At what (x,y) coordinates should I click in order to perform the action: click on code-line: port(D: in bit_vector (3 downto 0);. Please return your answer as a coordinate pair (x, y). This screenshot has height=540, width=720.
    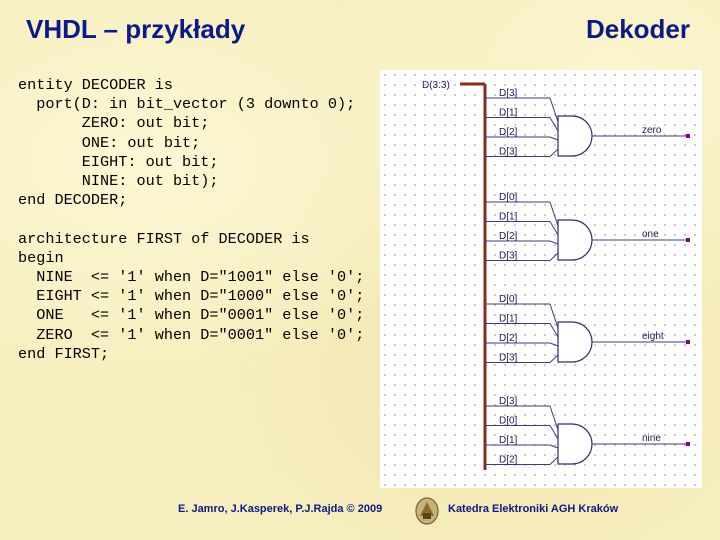
    Looking at the image, I should click on (187, 104).